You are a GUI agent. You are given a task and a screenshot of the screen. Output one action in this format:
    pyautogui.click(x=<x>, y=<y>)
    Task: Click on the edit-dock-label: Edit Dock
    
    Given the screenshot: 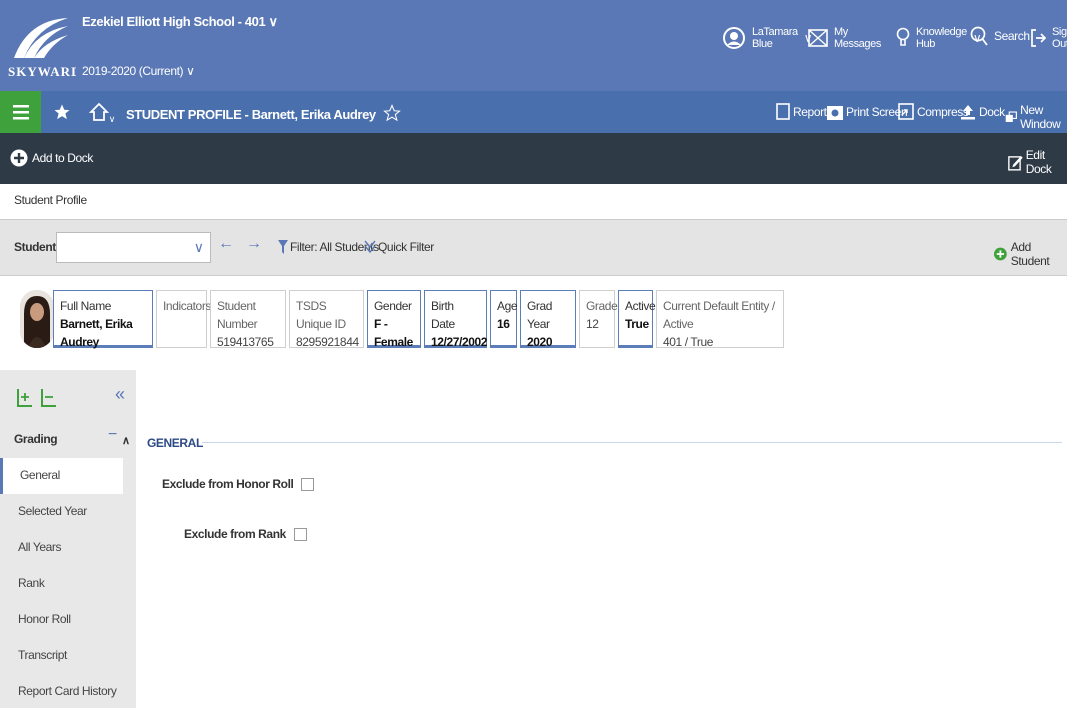 What is the action you would take?
    pyautogui.click(x=1038, y=162)
    